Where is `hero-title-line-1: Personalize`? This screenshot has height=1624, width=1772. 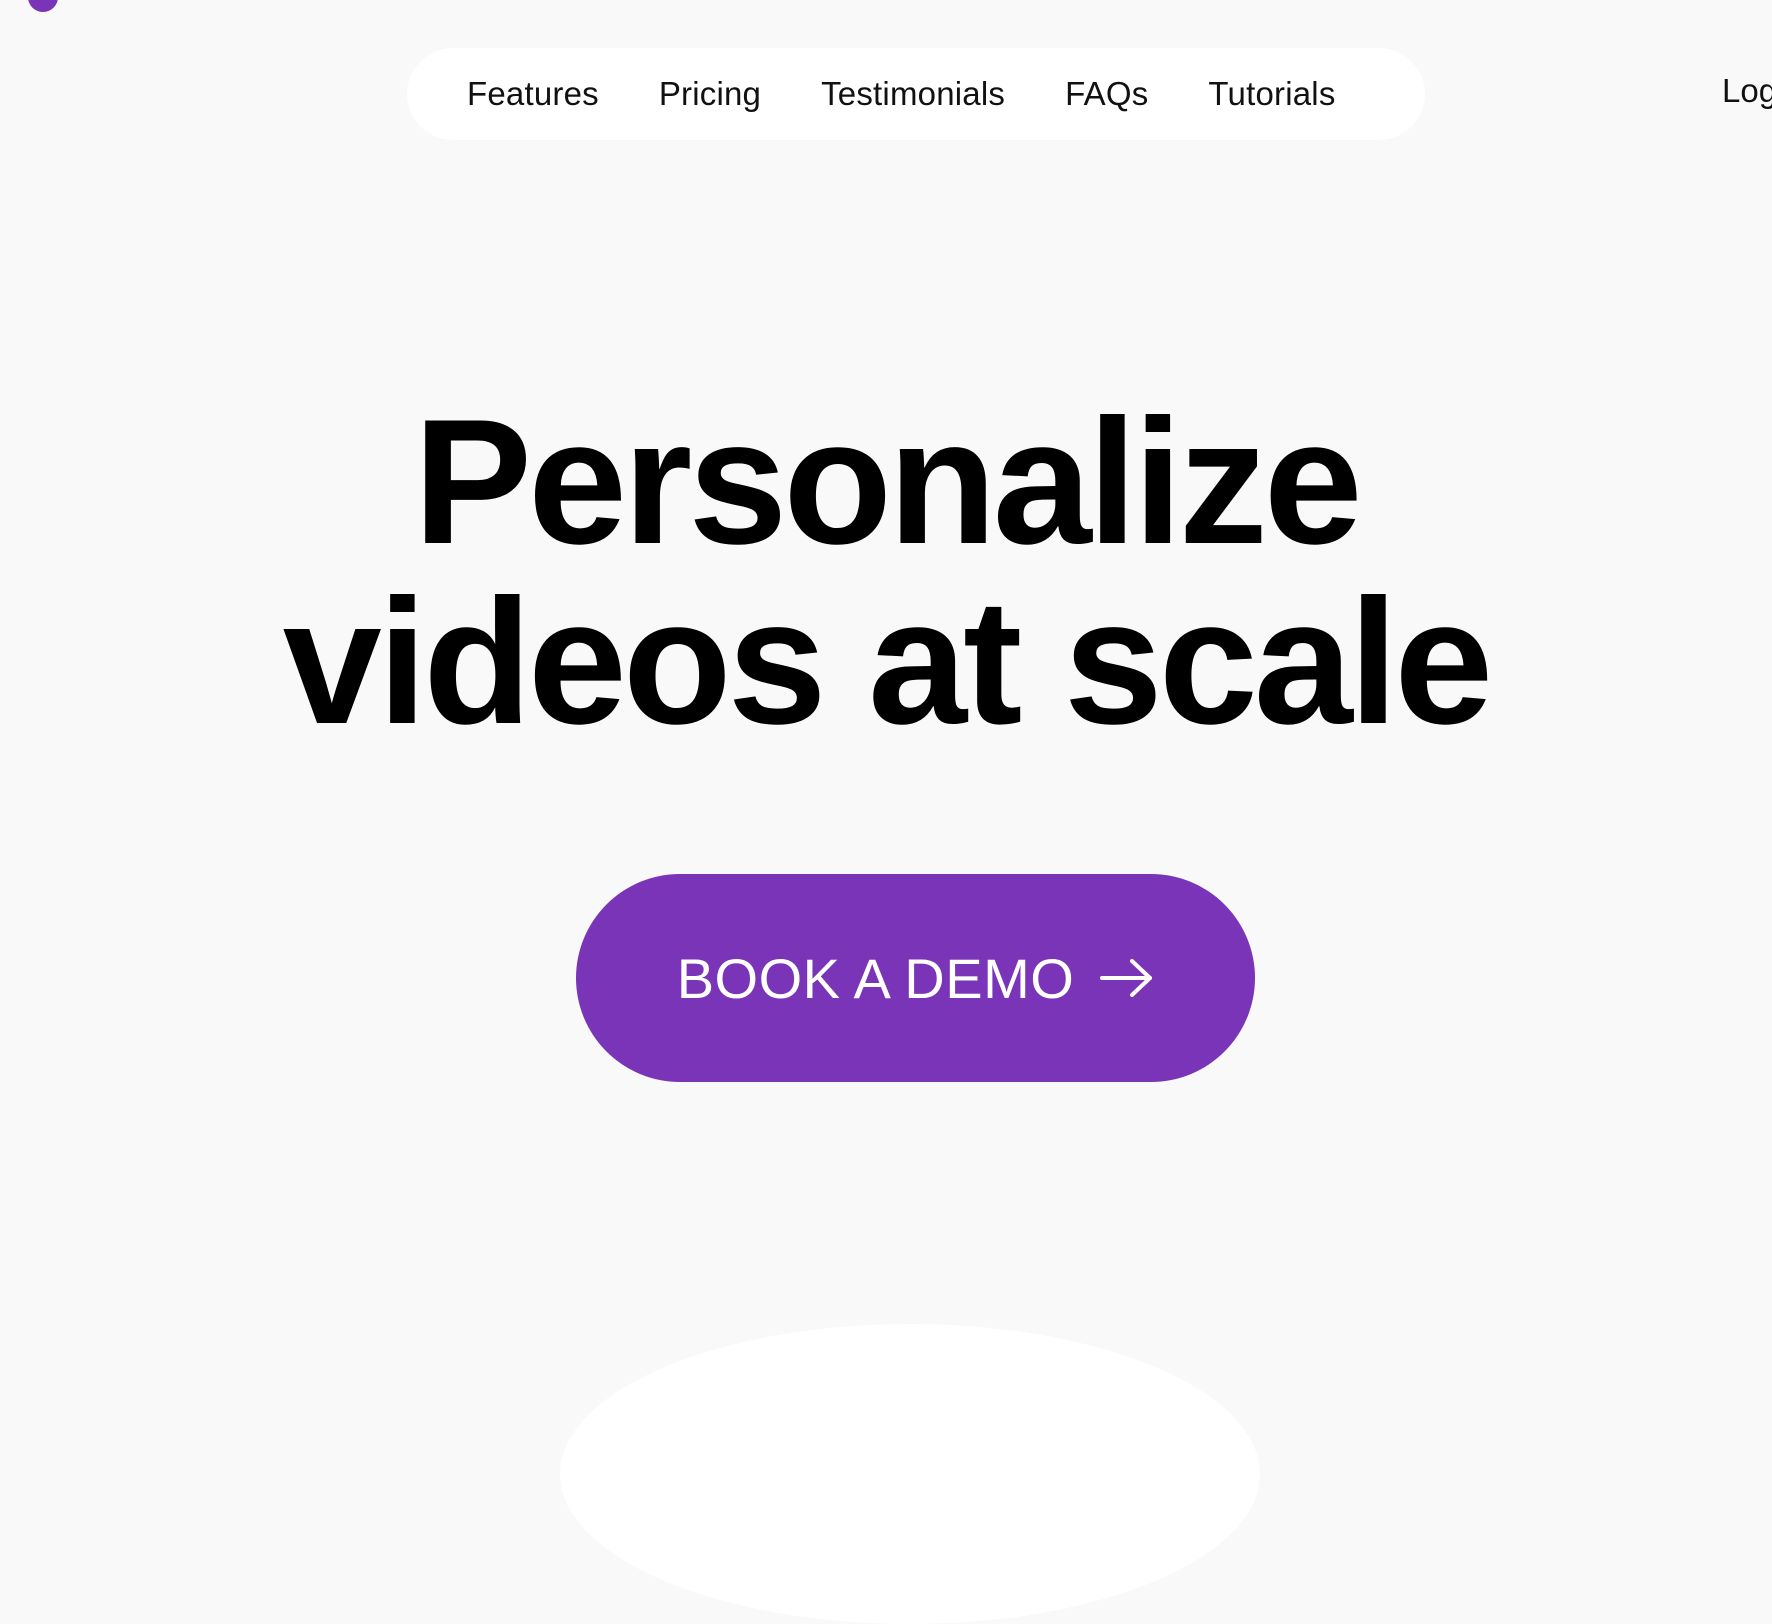
hero-title-line-1: Personalize is located at coordinates (887, 481).